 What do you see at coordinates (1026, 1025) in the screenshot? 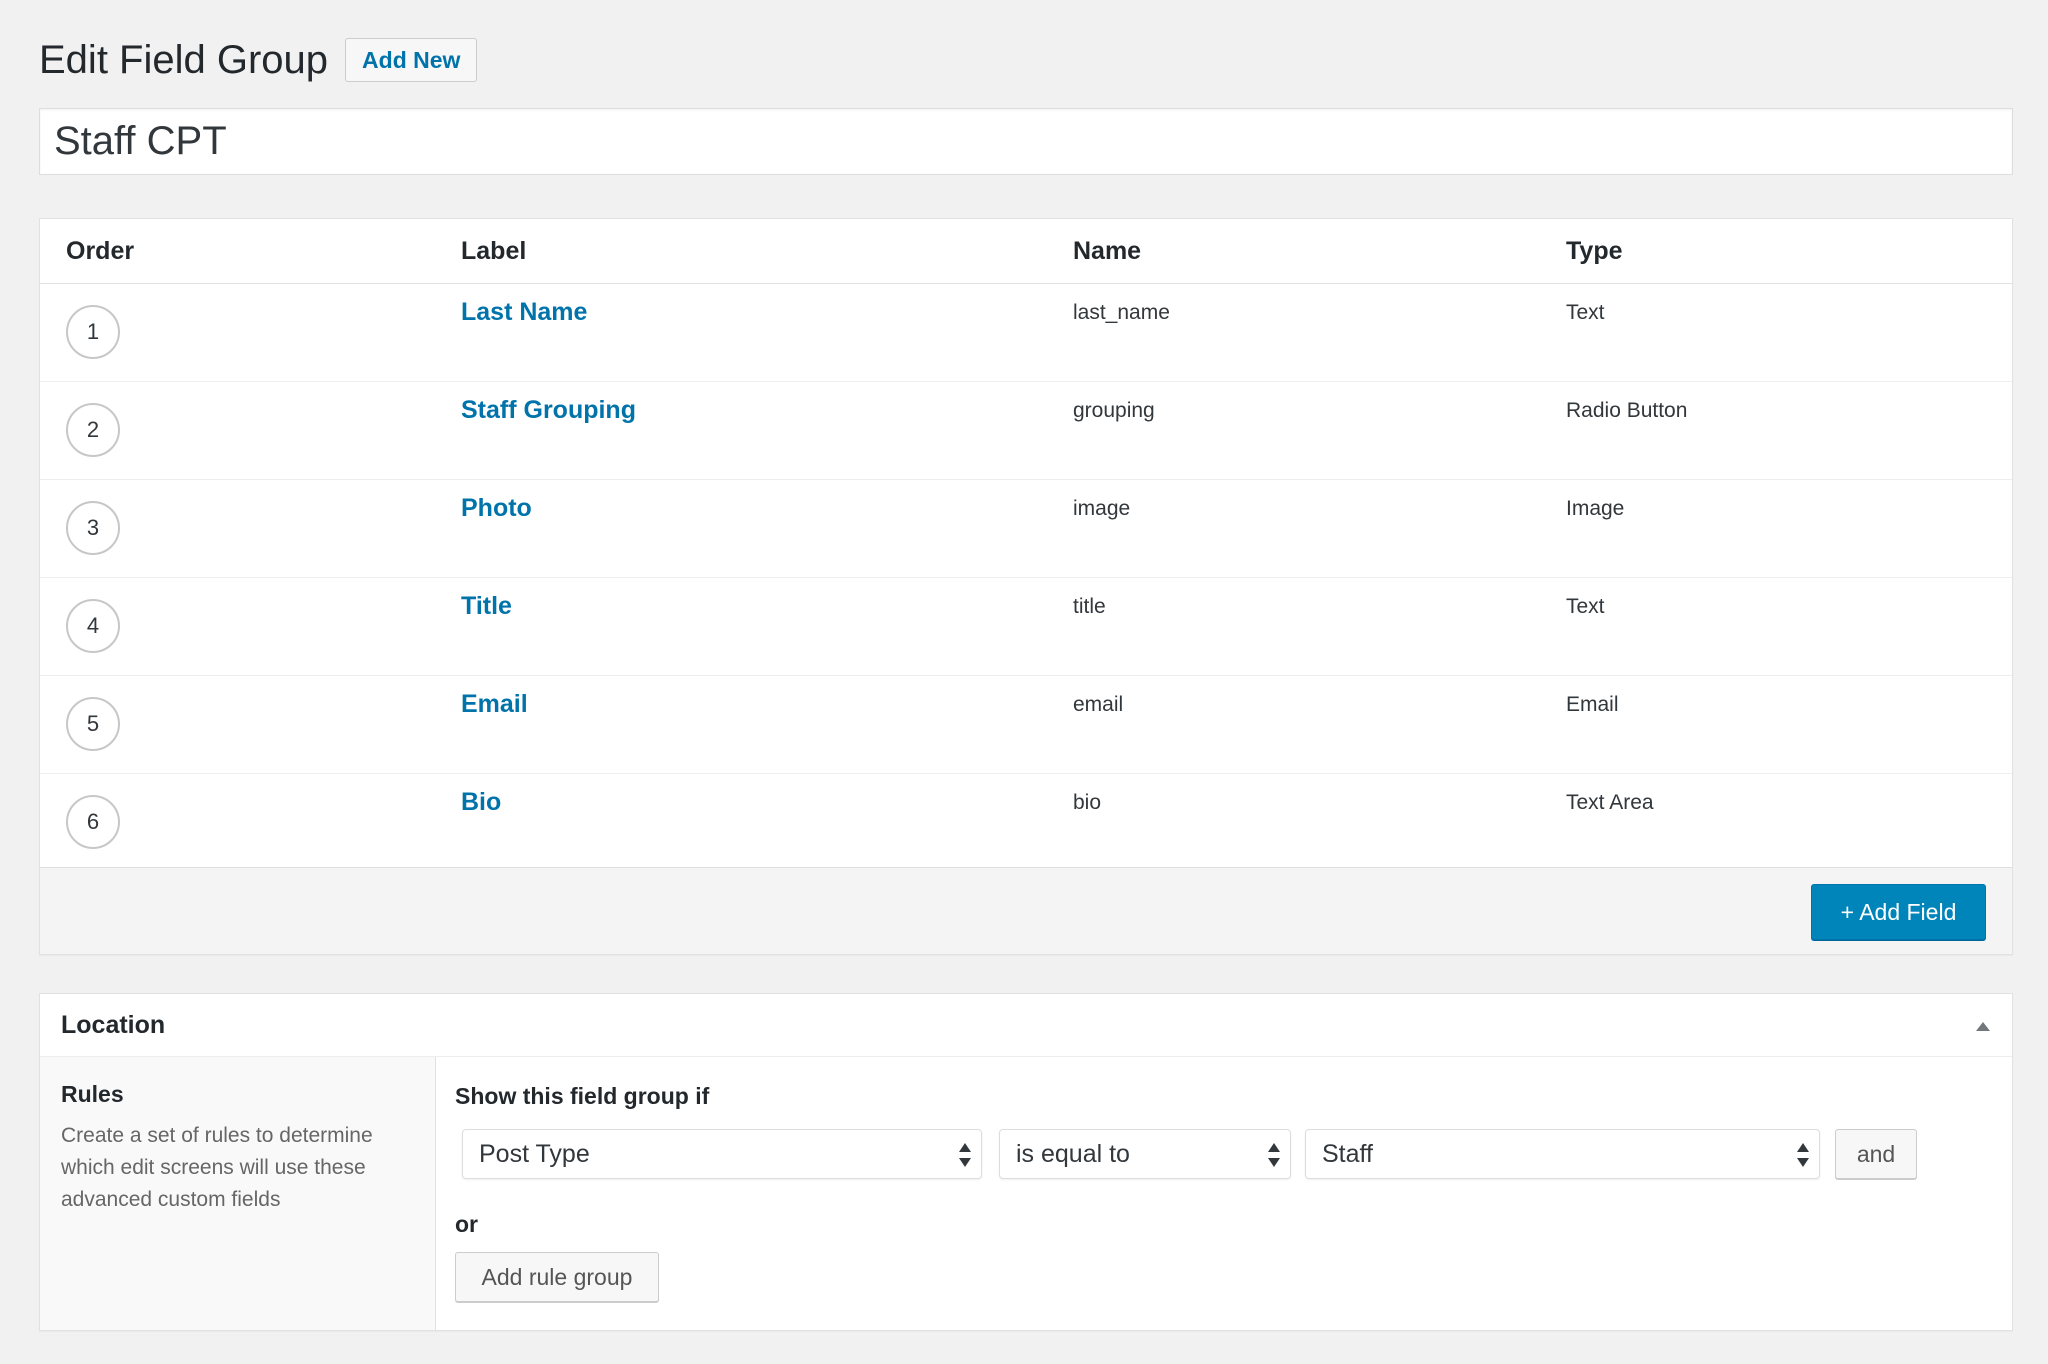
I see `location-panel-header: Location` at bounding box center [1026, 1025].